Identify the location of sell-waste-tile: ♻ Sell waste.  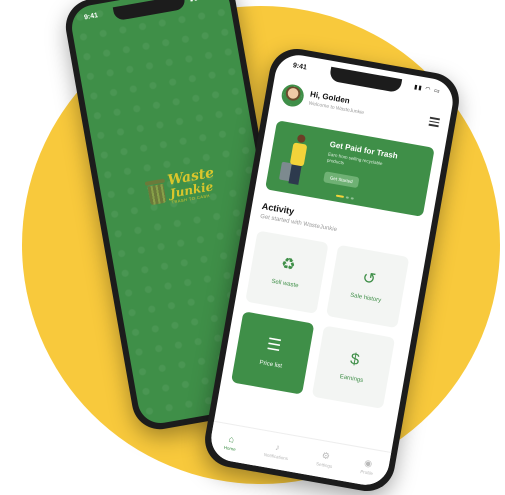
(287, 272).